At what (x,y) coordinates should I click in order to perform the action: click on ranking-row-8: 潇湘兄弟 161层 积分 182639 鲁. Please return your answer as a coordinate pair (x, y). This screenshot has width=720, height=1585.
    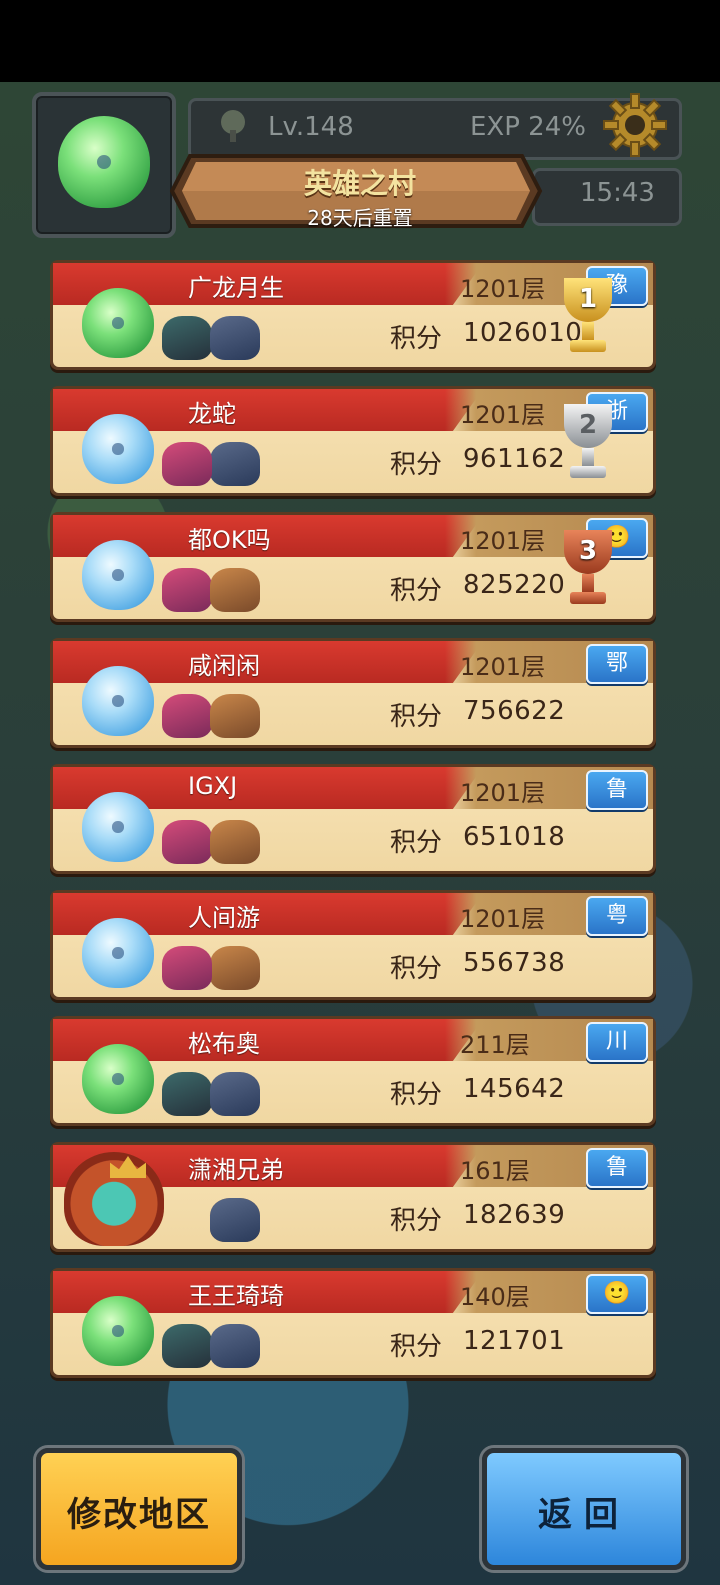
    Looking at the image, I should click on (353, 1197).